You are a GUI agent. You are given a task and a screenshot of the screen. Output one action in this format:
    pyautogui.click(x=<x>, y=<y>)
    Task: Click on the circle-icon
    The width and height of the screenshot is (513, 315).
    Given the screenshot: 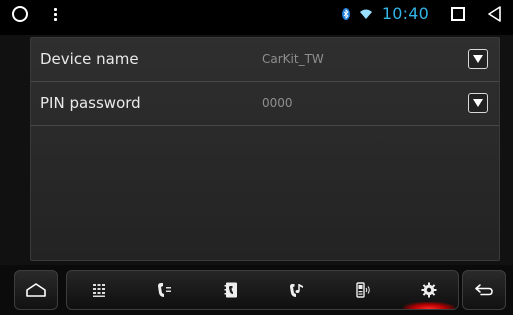 What is the action you would take?
    pyautogui.click(x=20, y=14)
    